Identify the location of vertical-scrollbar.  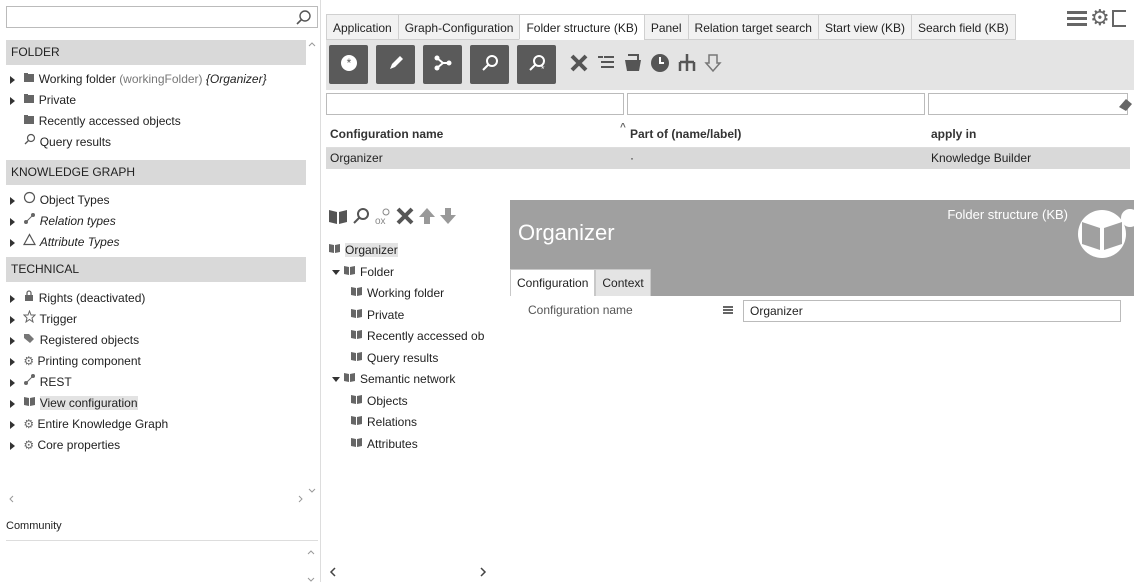
(312, 267).